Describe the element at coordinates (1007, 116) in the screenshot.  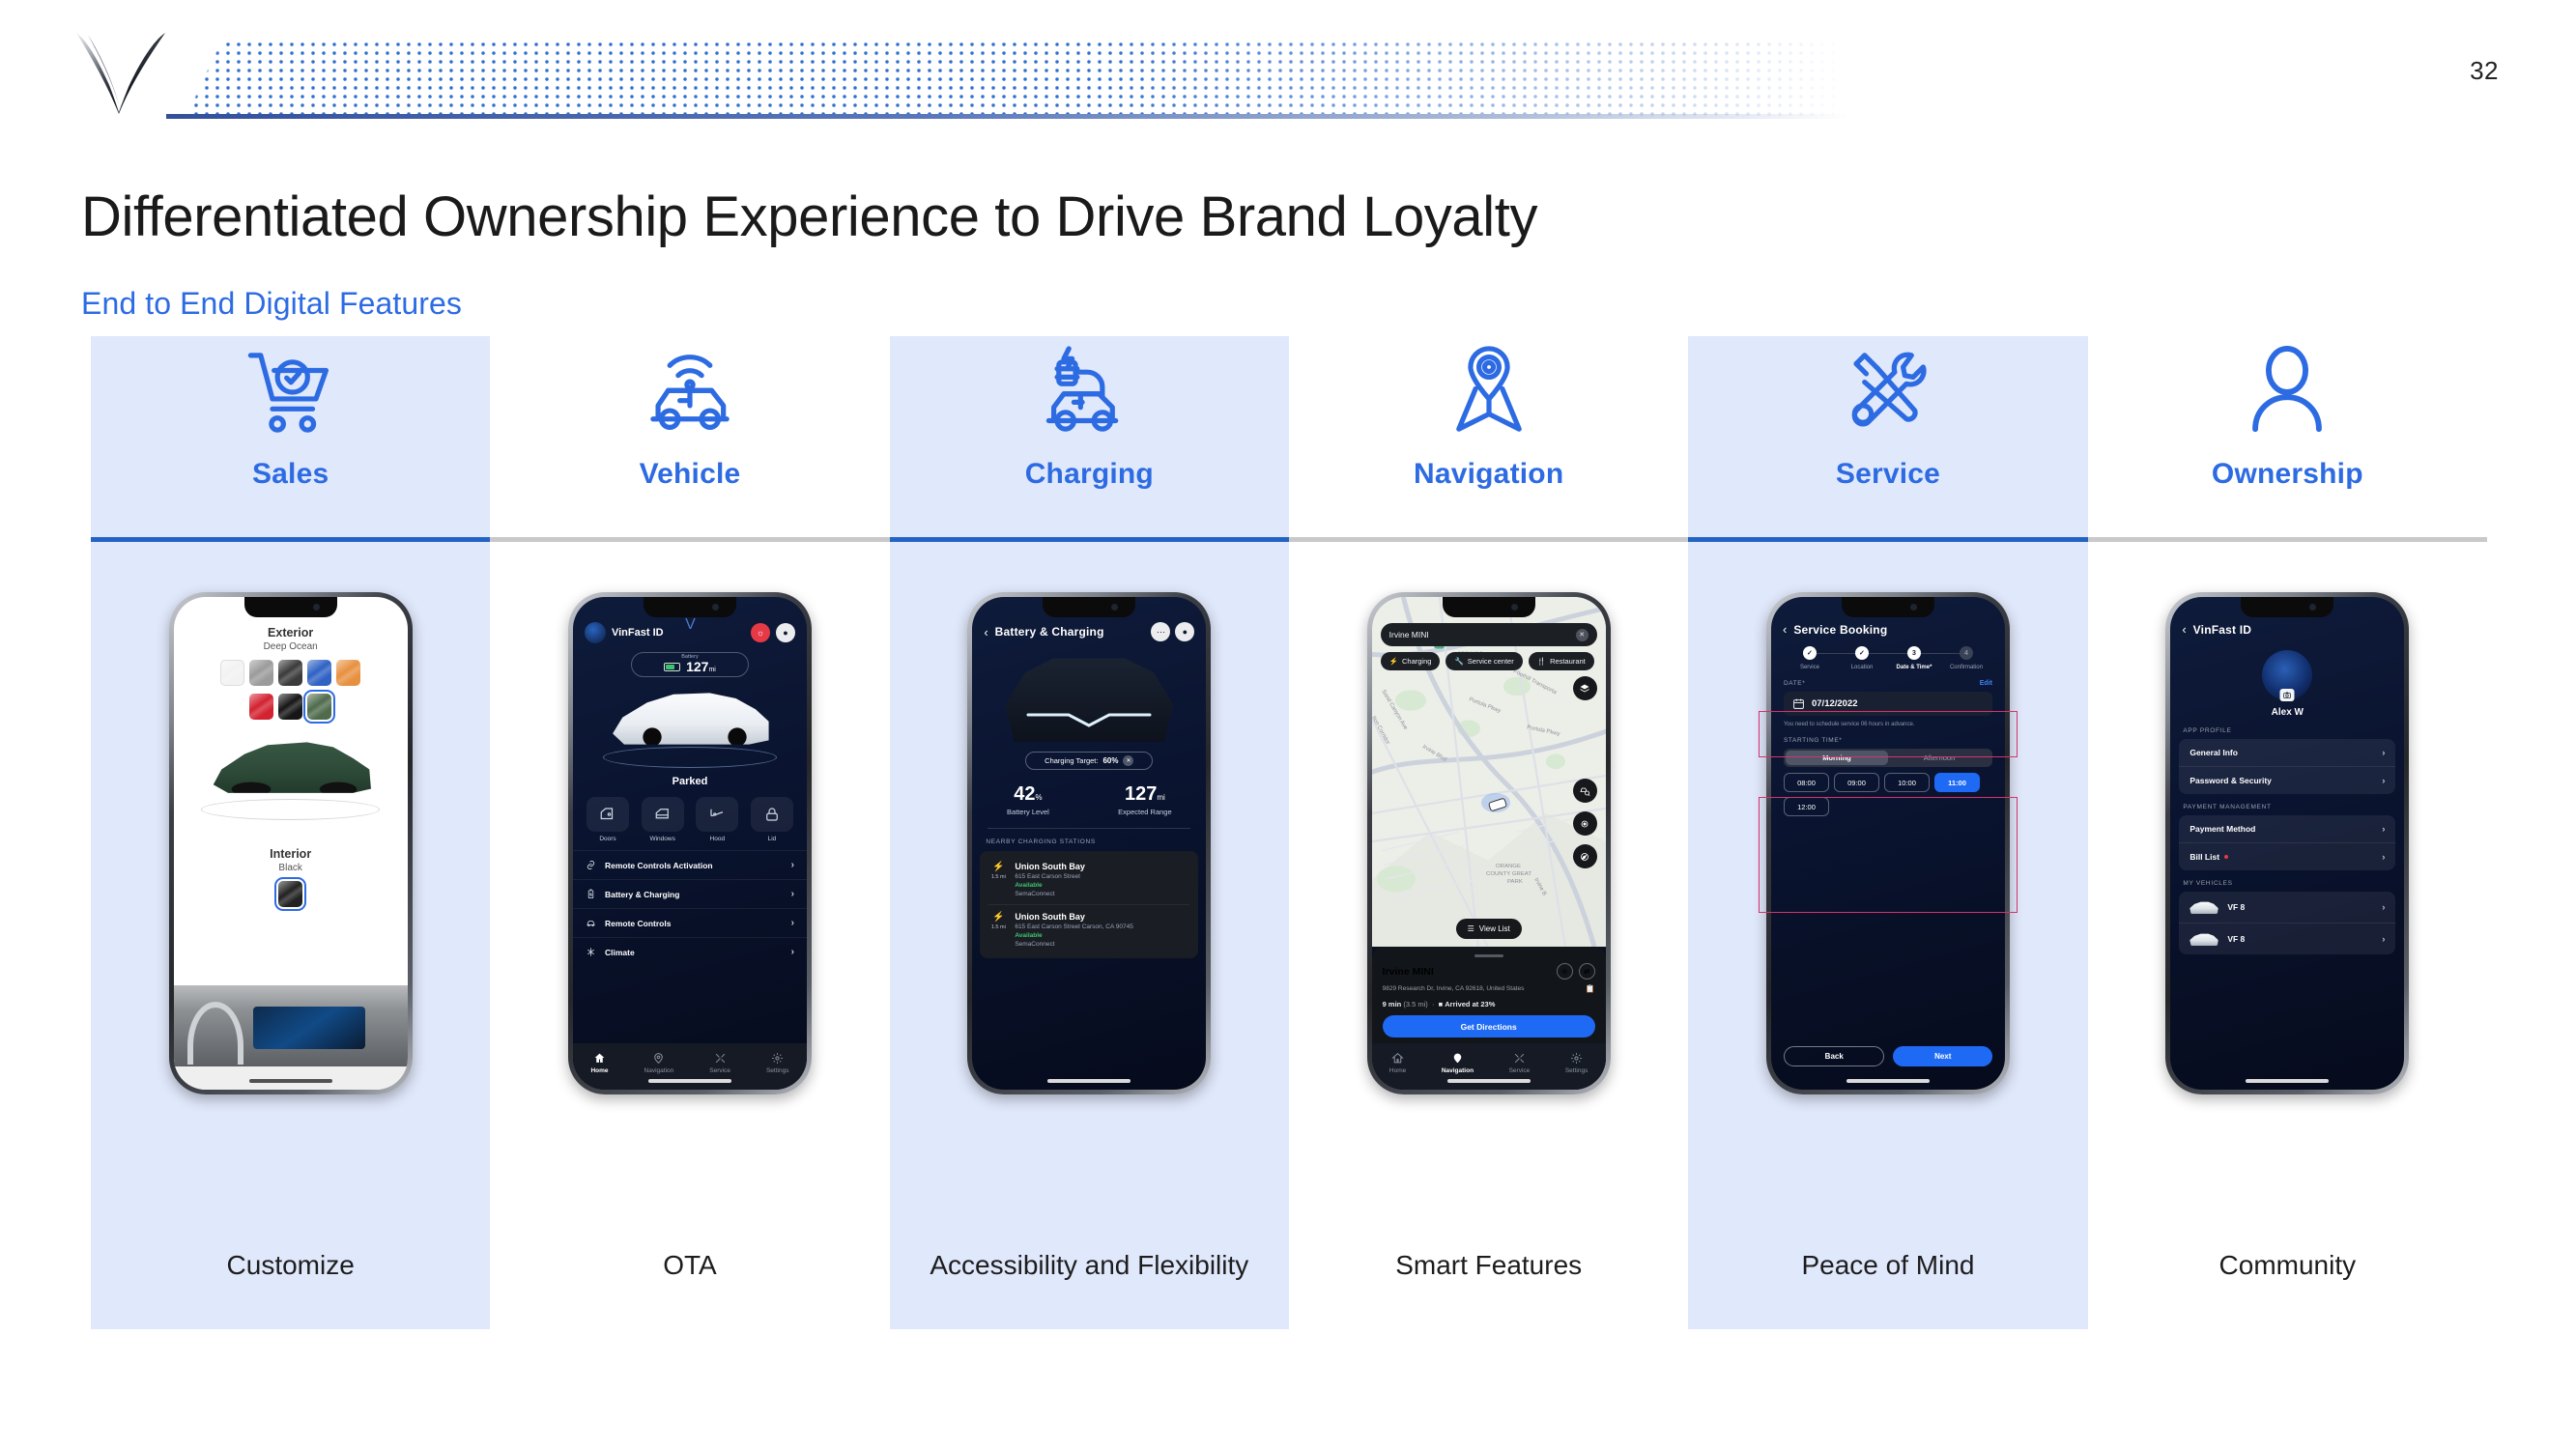
I see `dot-pattern-baseline` at that location.